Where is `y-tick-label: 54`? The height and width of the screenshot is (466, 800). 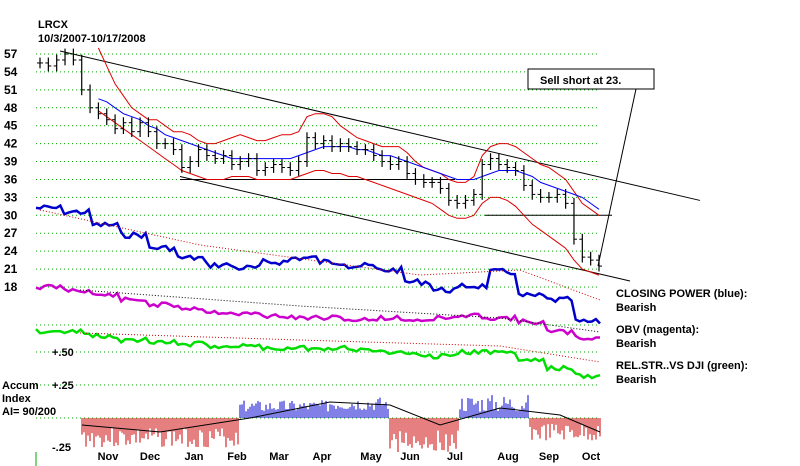
y-tick-label: 54 is located at coordinates (11, 72).